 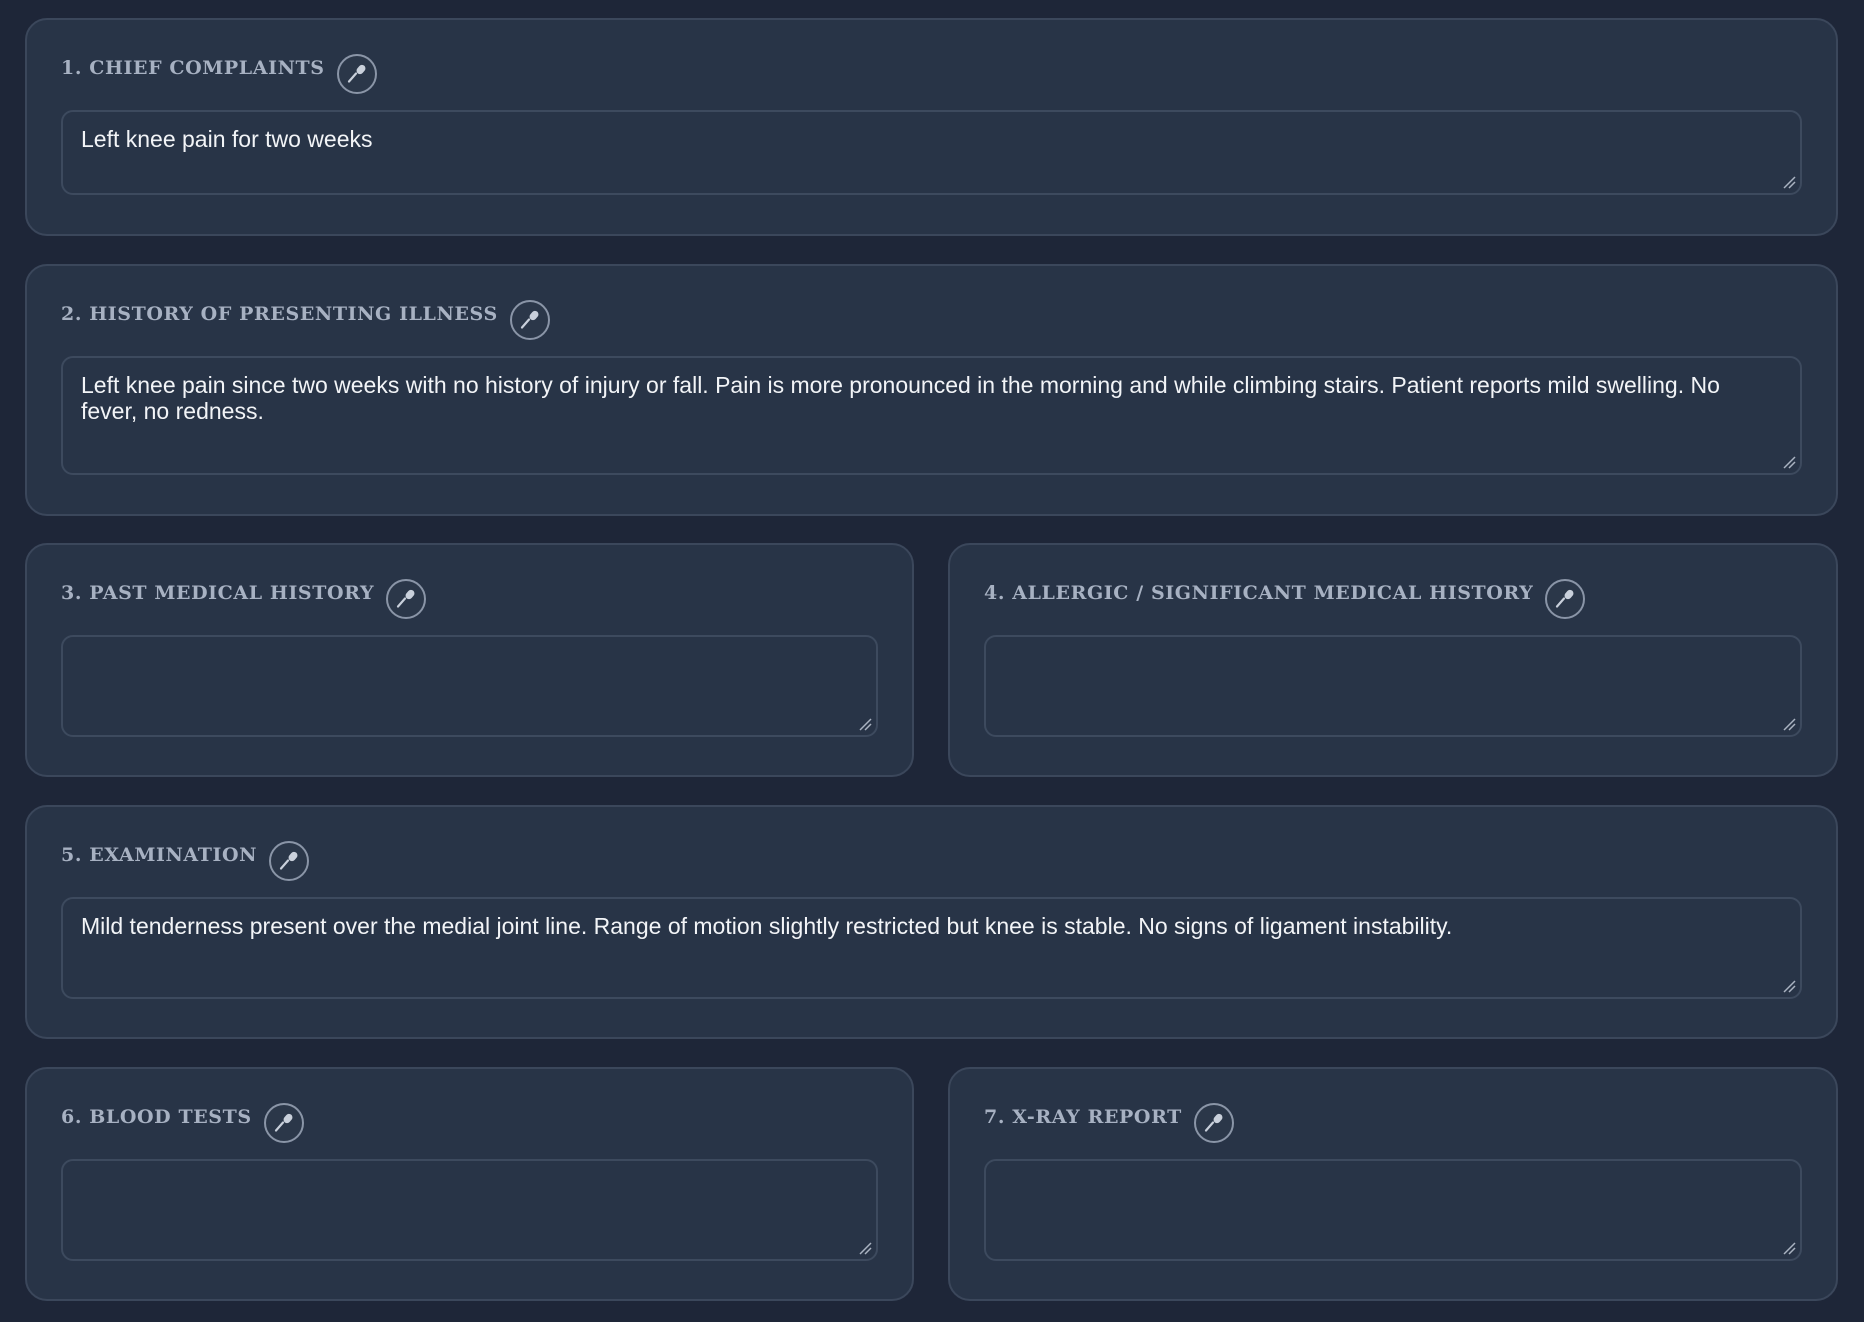 I want to click on section-header: 6. BLOOD TESTS, so click(x=182, y=1119).